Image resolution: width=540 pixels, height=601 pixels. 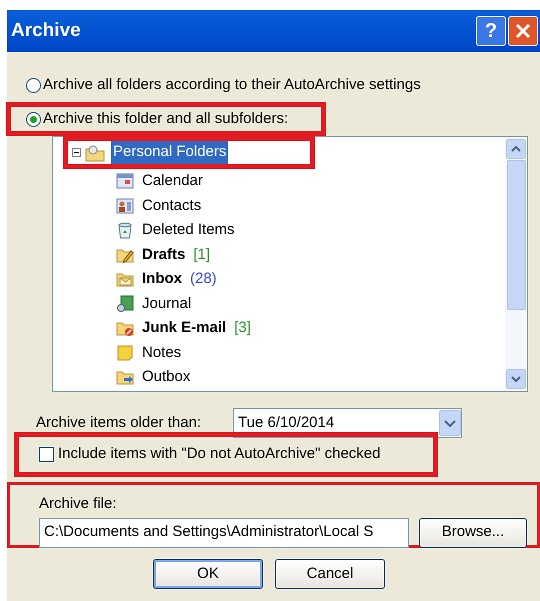 I want to click on tree-item: Personal Folders, so click(x=169, y=152).